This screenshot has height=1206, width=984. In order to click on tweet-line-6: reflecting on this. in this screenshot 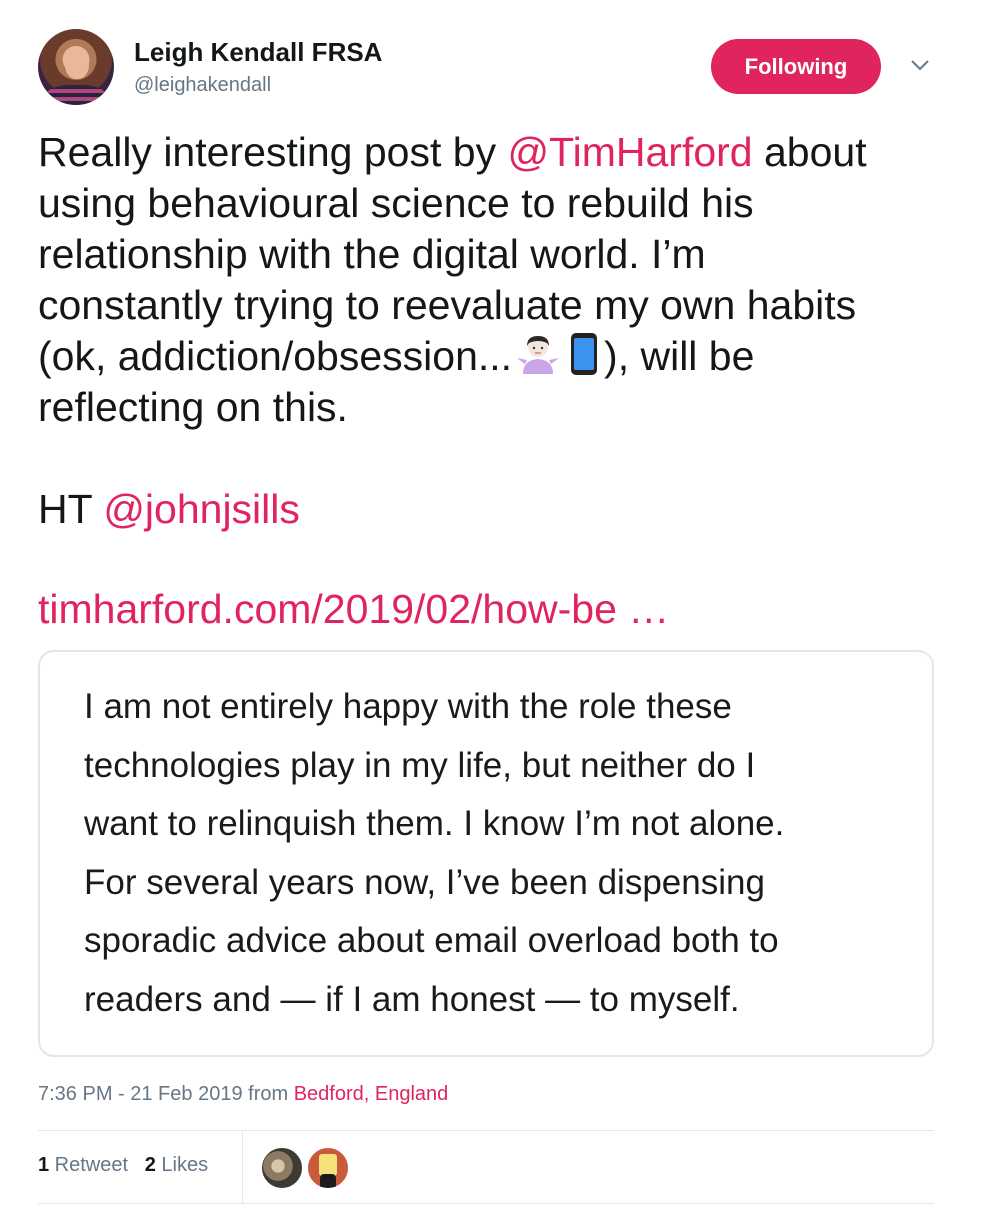, I will do `click(193, 407)`.